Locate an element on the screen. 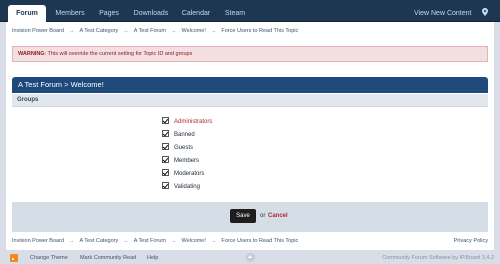  tab-downloads: Downloads is located at coordinates (151, 13).